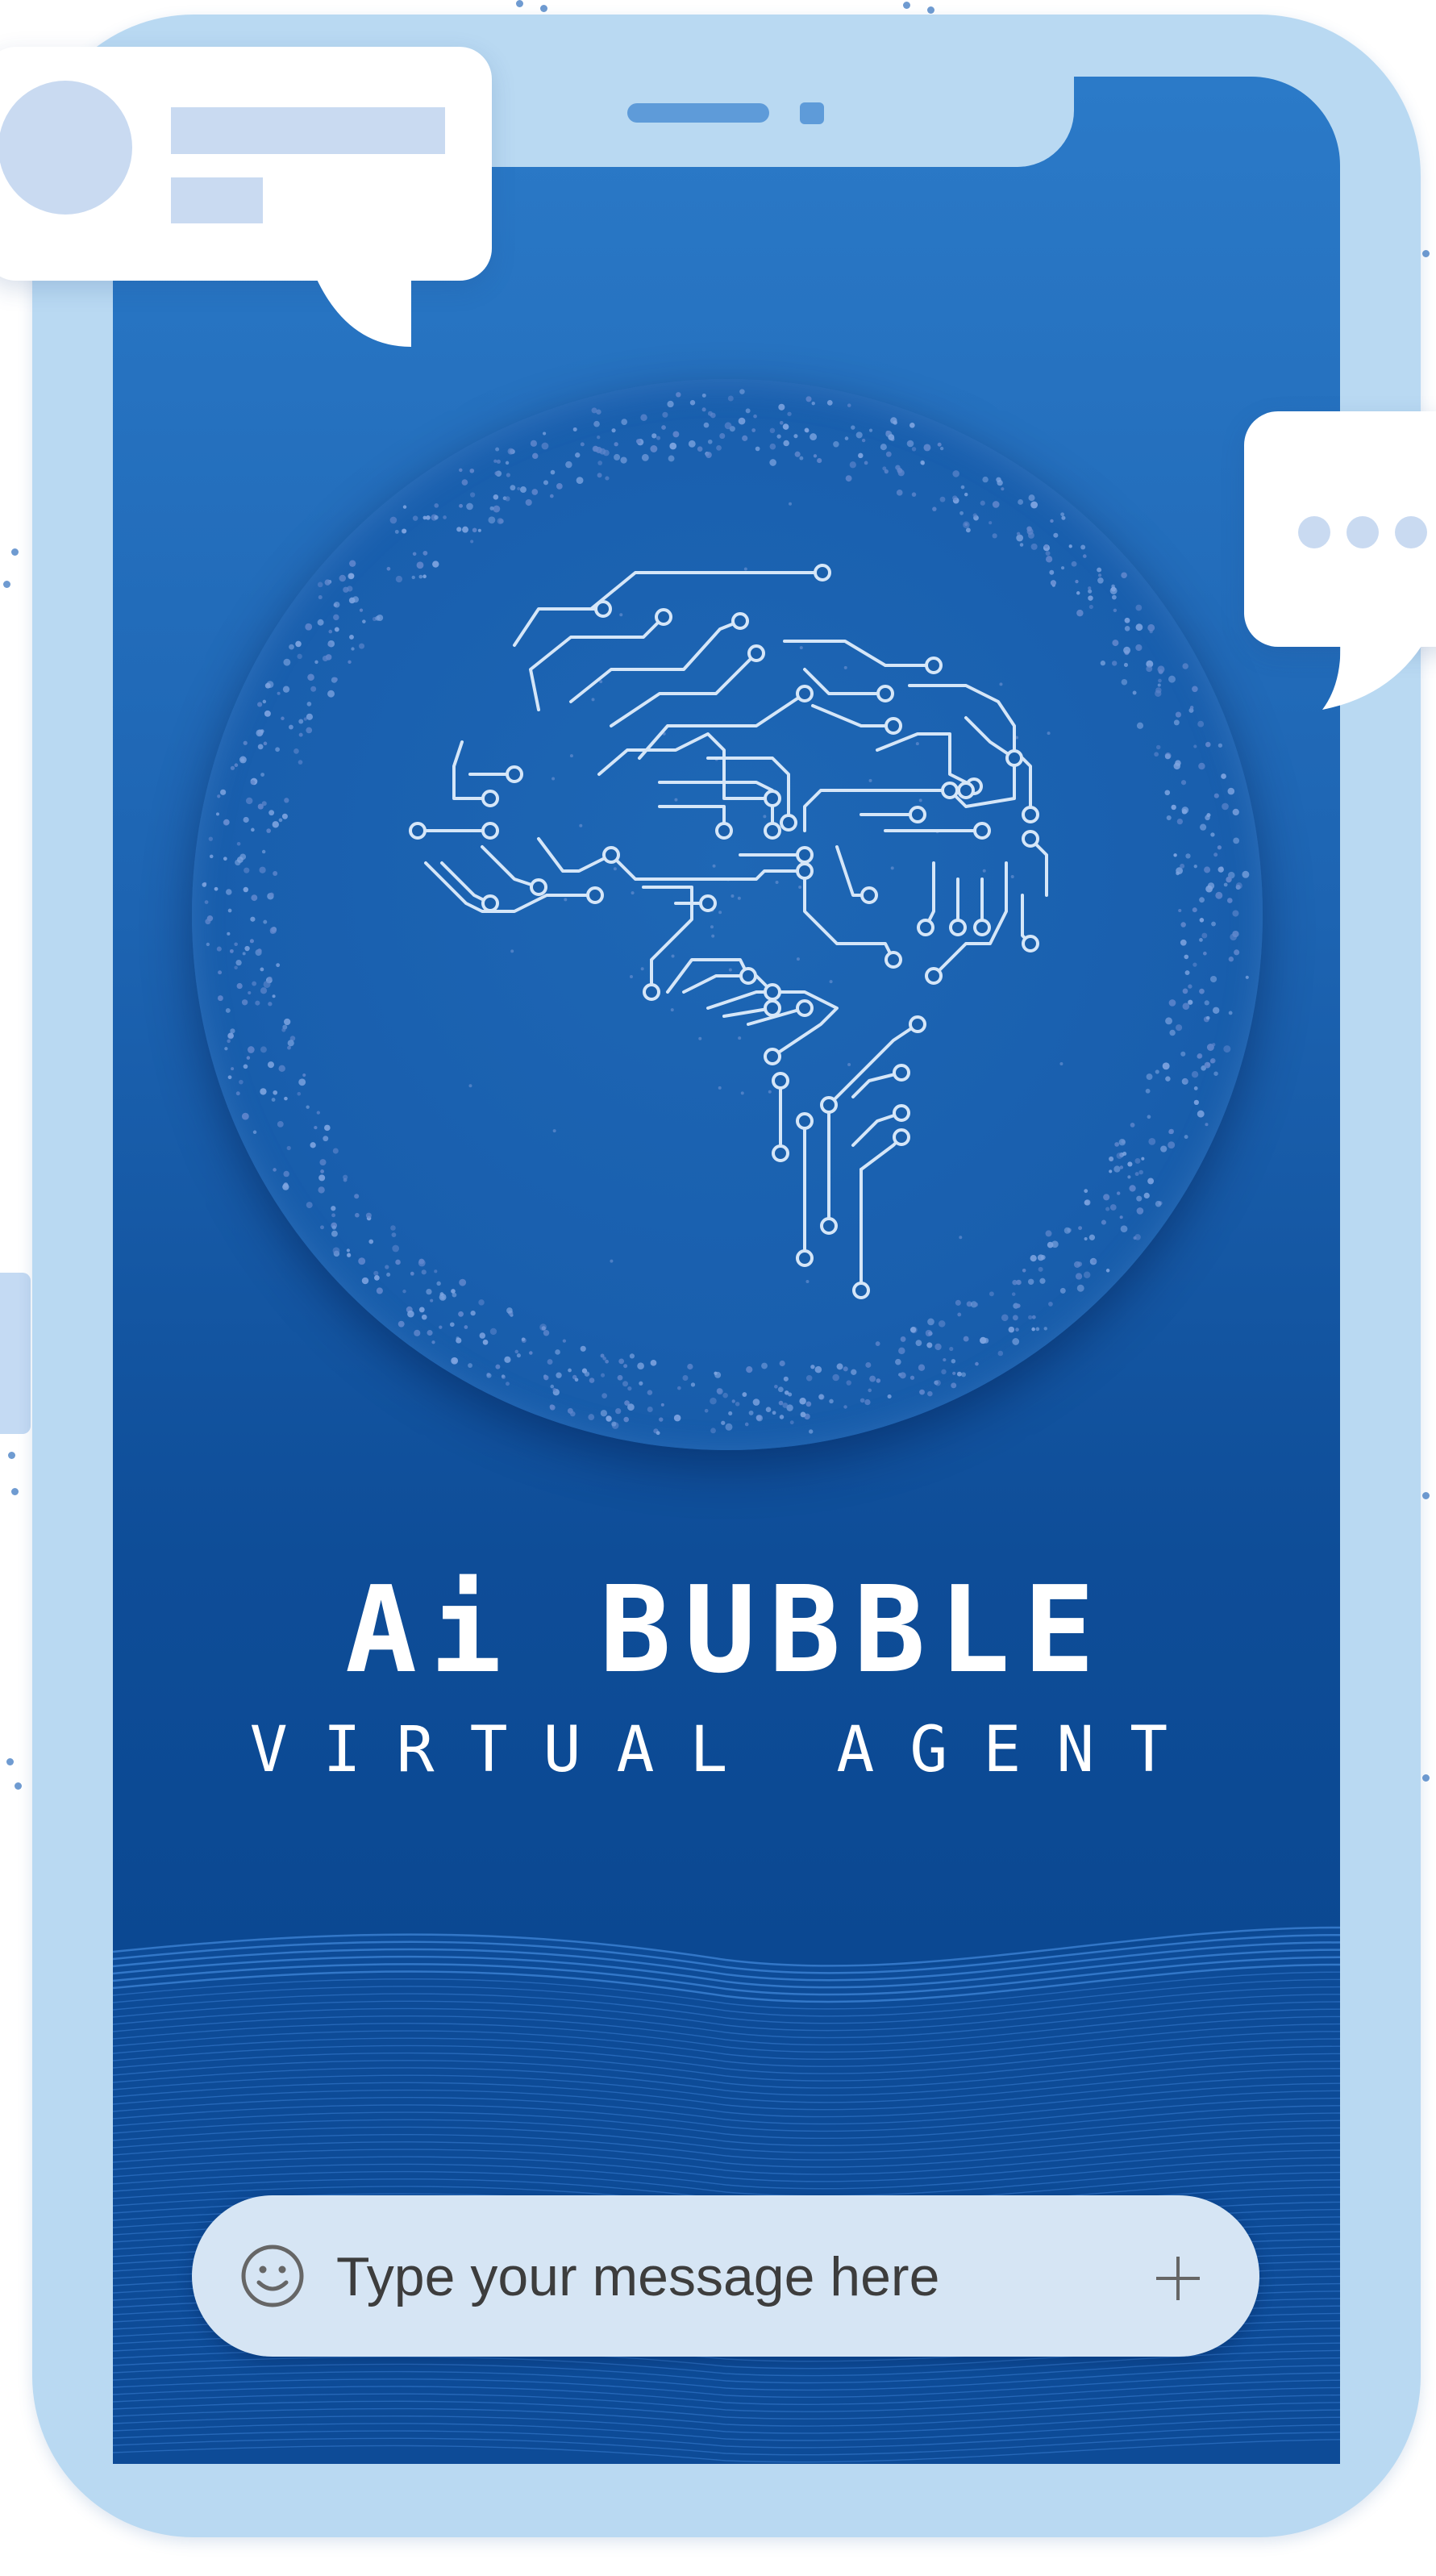 This screenshot has width=1436, height=2576. I want to click on smiley-face-icon, so click(272, 2276).